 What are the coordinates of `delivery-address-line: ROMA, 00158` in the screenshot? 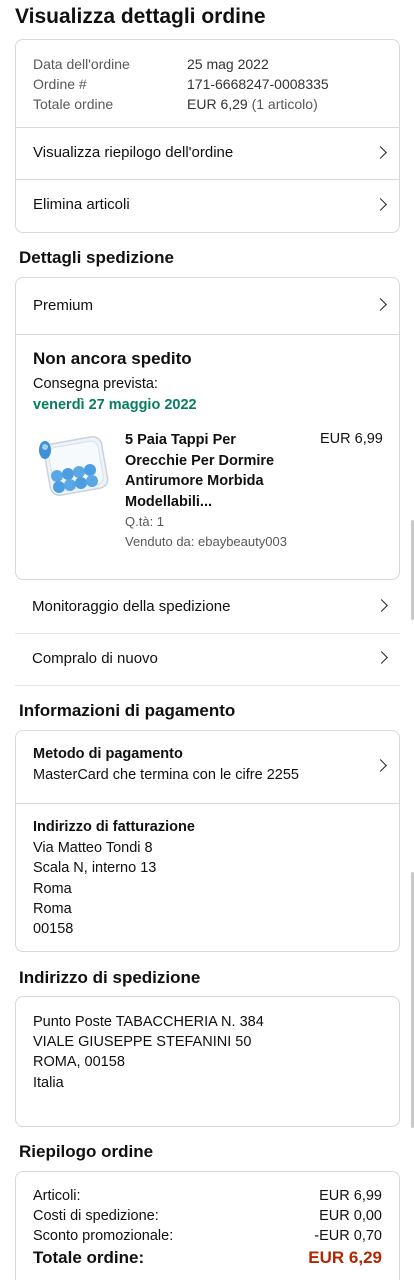 It's located at (79, 1062).